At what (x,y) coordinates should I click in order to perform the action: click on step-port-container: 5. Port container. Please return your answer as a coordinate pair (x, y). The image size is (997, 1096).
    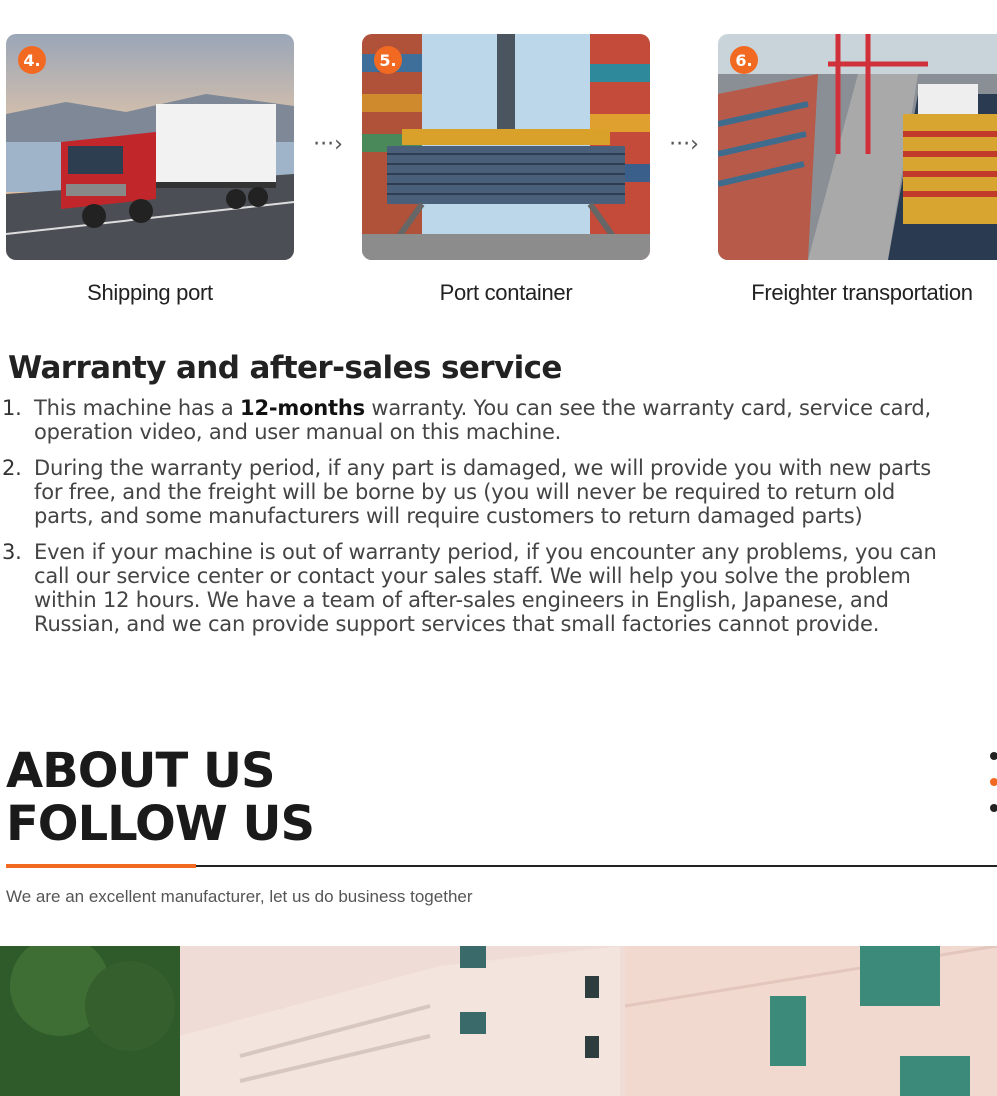
    Looking at the image, I should click on (506, 170).